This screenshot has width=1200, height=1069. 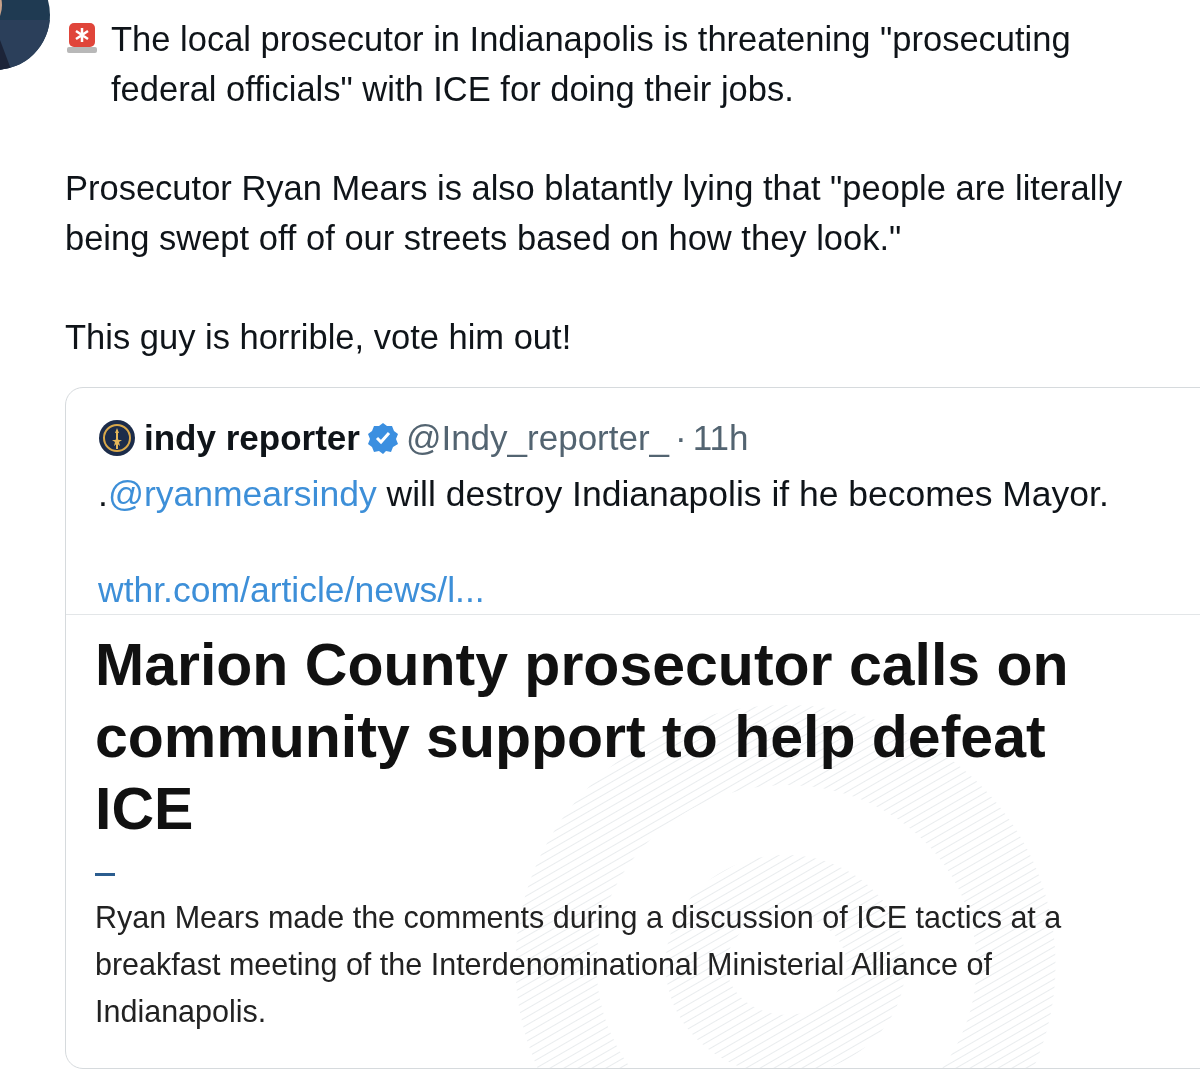 What do you see at coordinates (720, 438) in the screenshot?
I see `post-time: 11h` at bounding box center [720, 438].